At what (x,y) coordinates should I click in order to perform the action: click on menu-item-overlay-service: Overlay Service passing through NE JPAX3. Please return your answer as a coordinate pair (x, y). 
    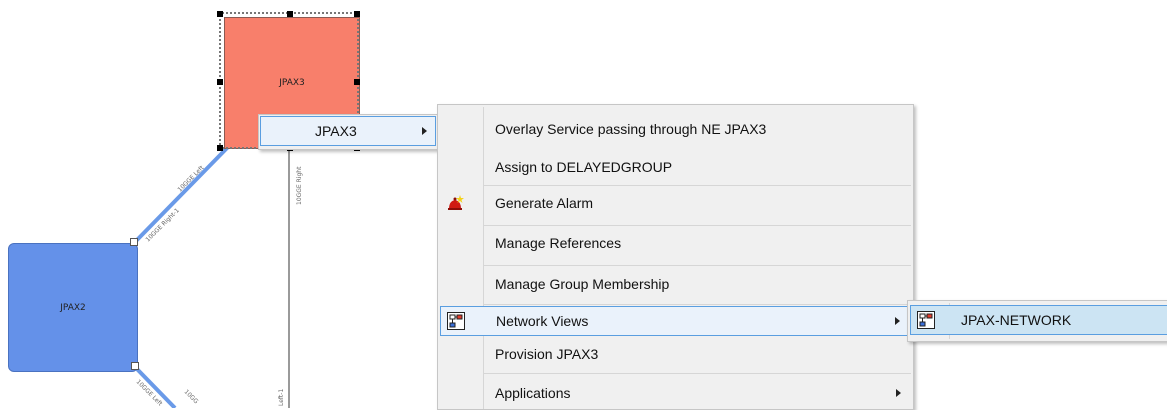
    Looking at the image, I should click on (675, 130).